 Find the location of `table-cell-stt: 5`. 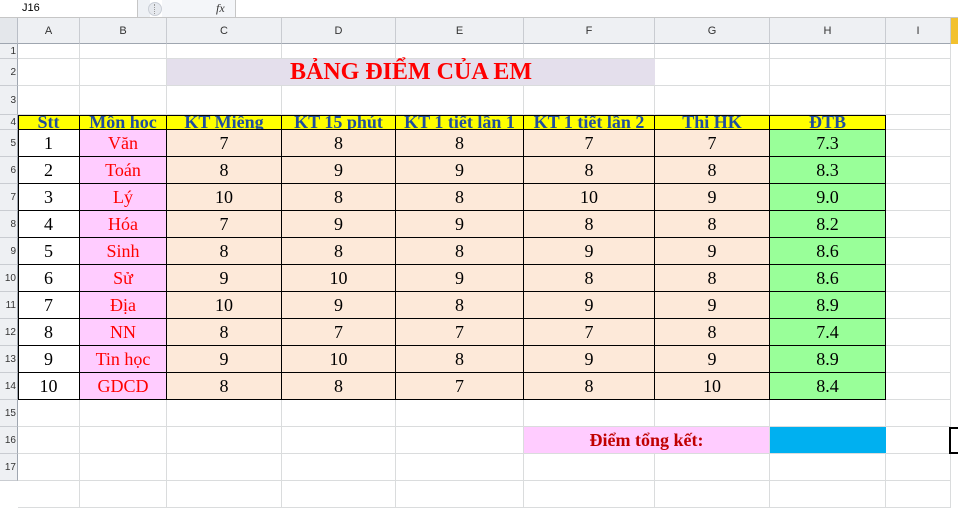

table-cell-stt: 5 is located at coordinates (49, 251).